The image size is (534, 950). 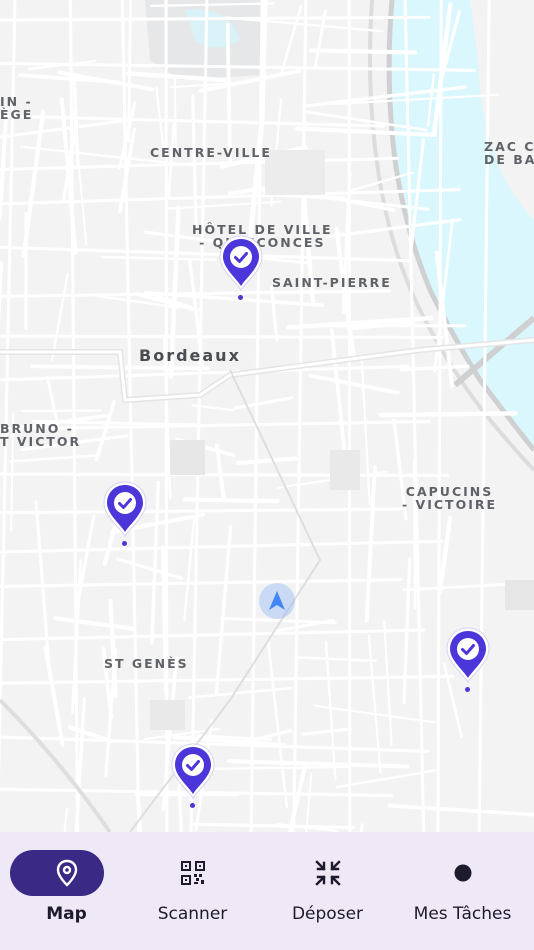 I want to click on task-marker-west, so click(x=125, y=513).